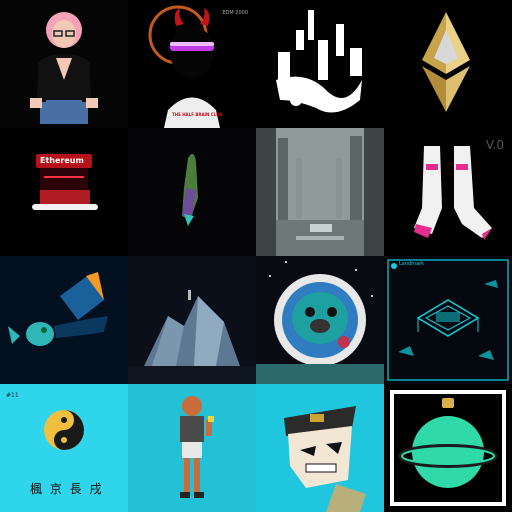 The height and width of the screenshot is (512, 512). I want to click on yin-yang-number: #11, so click(12, 395).